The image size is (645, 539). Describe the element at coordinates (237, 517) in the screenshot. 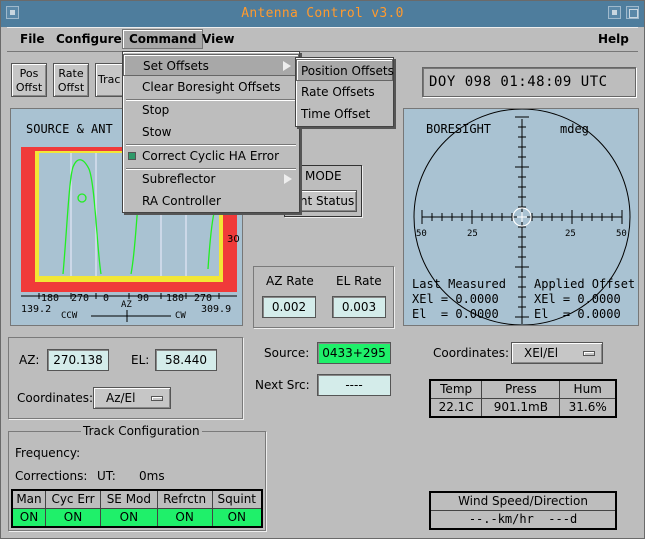

I see `squint-status: ON` at that location.